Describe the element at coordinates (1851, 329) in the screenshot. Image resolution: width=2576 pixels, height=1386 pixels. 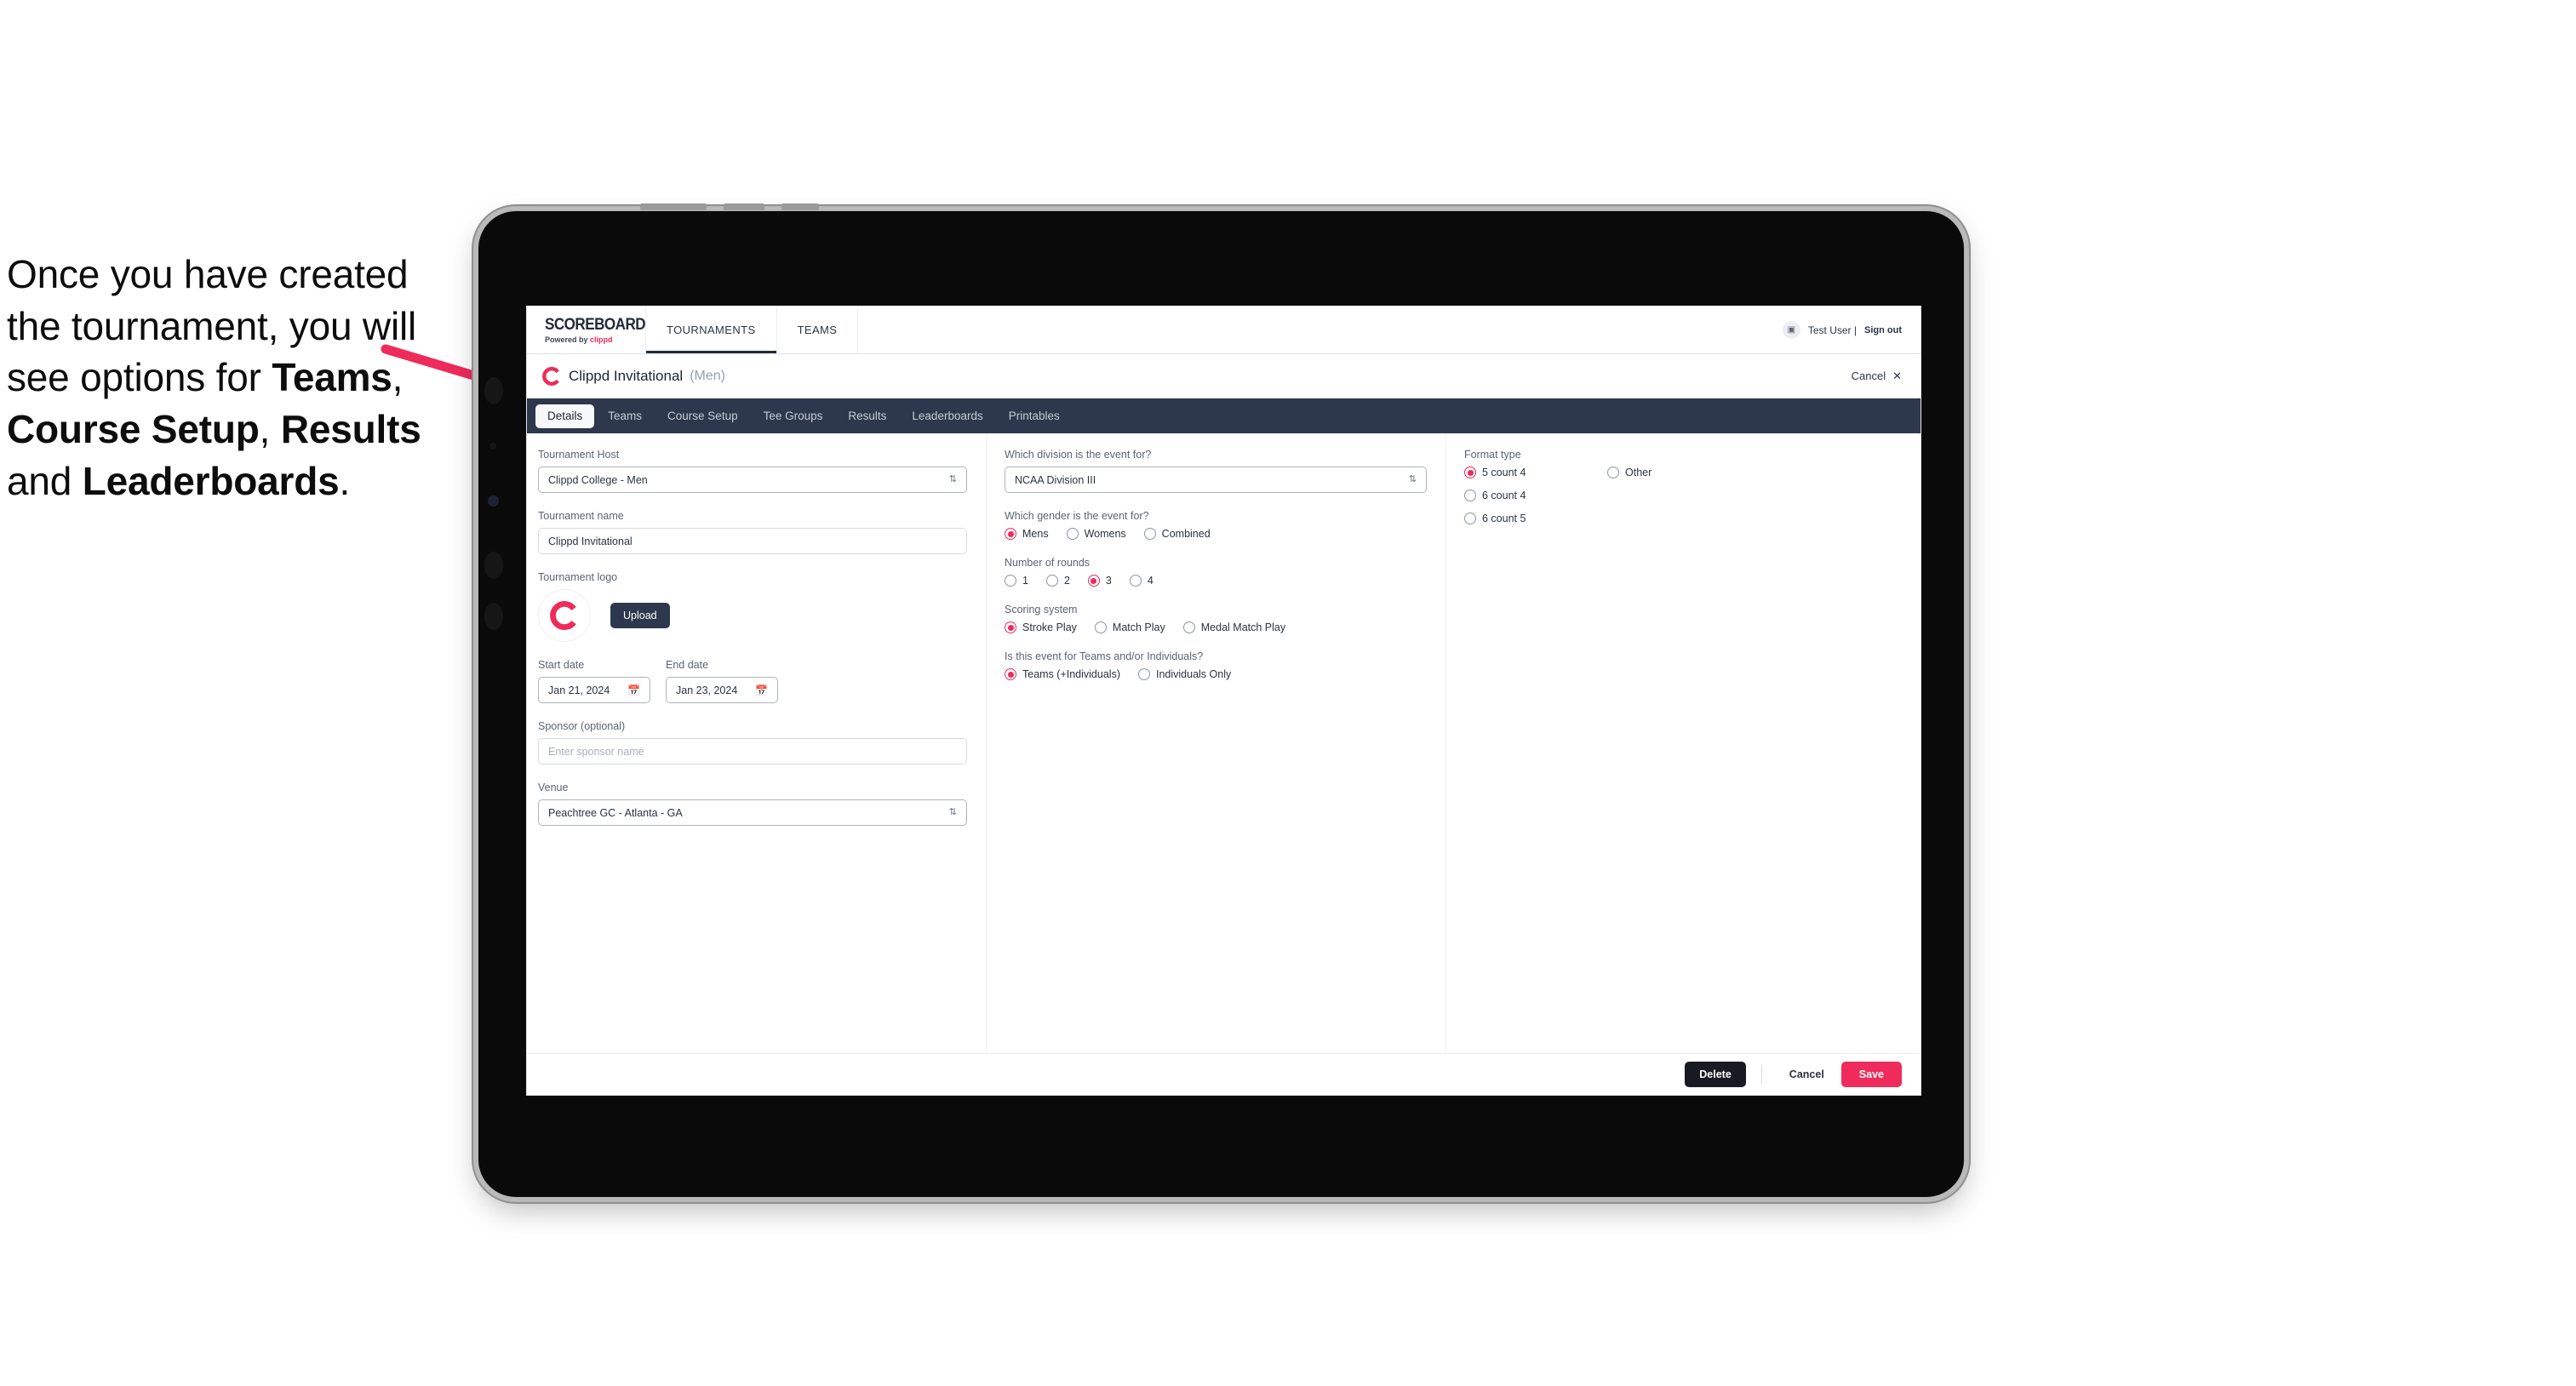
I see `top-nav-user-area: ▣ Test User | Sign out` at that location.